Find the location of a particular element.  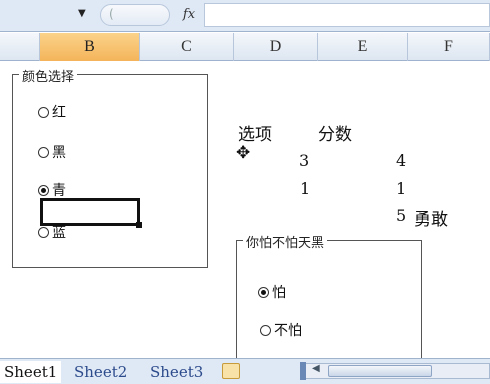

fear-group-box: 你怕不怕天黑 is located at coordinates (329, 298).